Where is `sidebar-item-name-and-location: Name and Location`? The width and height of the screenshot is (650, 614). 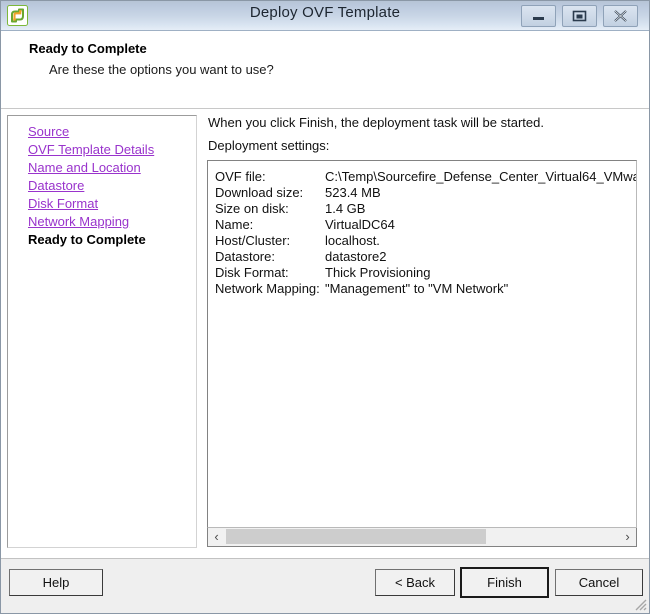
sidebar-item-name-and-location: Name and Location is located at coordinates (84, 167).